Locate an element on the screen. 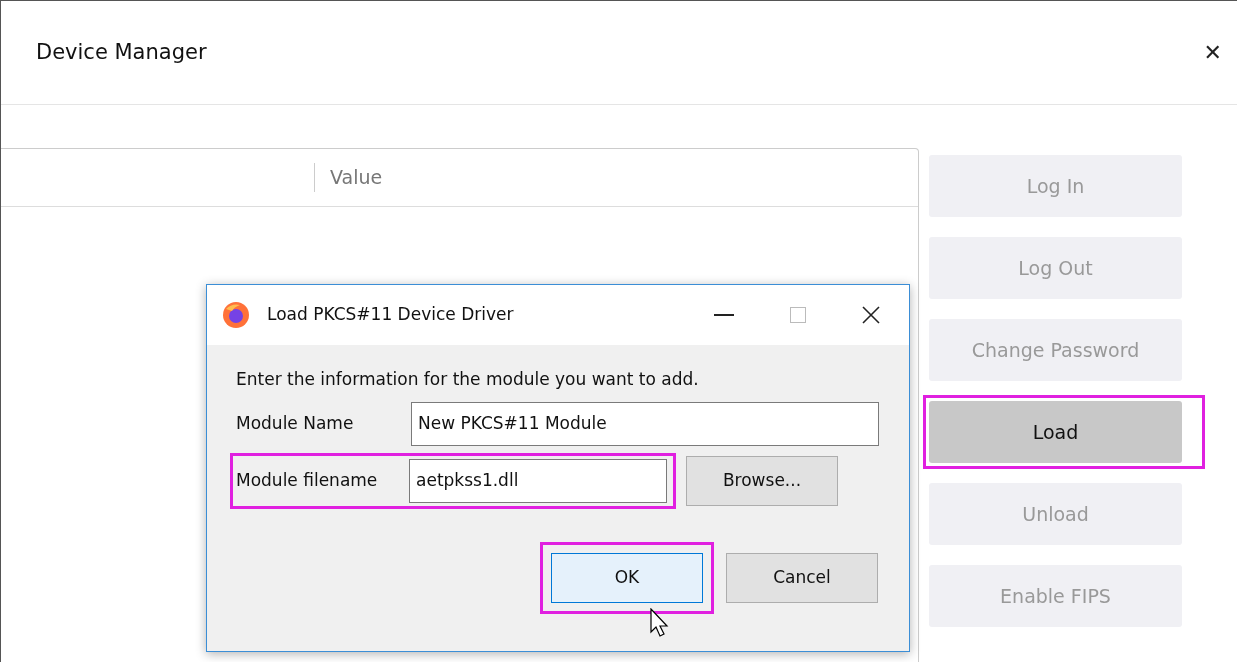 This screenshot has width=1237, height=662. dialog-button: Cancel is located at coordinates (802, 577).